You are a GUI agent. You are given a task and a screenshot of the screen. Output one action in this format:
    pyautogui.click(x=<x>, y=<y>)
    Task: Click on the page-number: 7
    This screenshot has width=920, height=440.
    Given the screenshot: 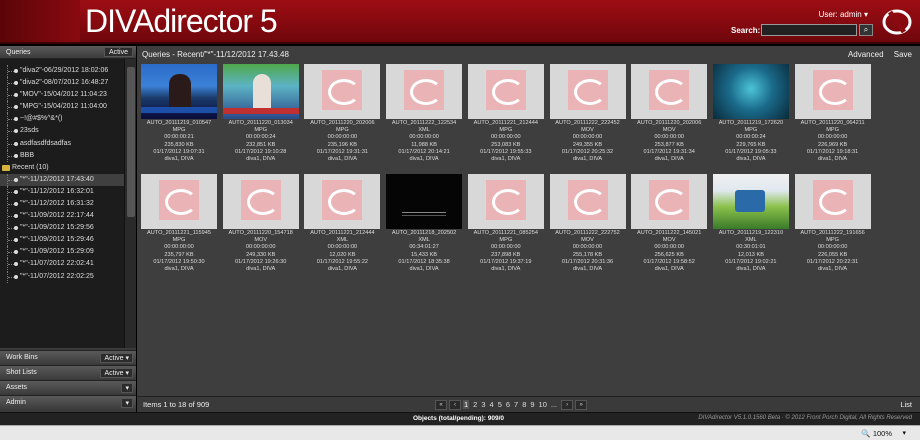 What is the action you would take?
    pyautogui.click(x=516, y=404)
    